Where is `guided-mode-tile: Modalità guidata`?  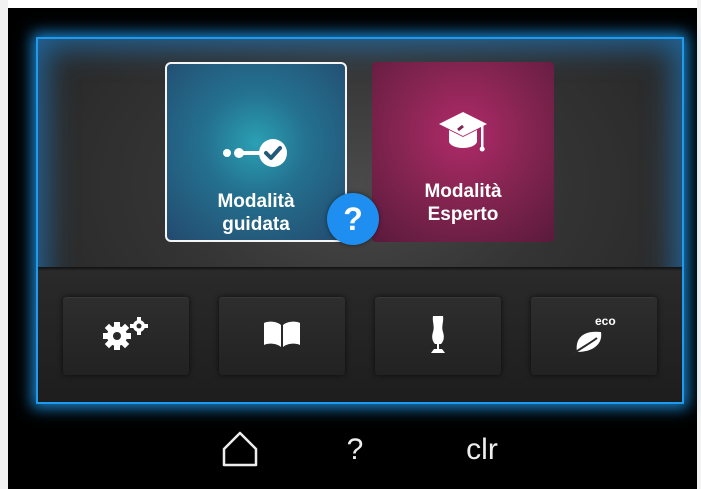
guided-mode-tile: Modalità guidata is located at coordinates (256, 152).